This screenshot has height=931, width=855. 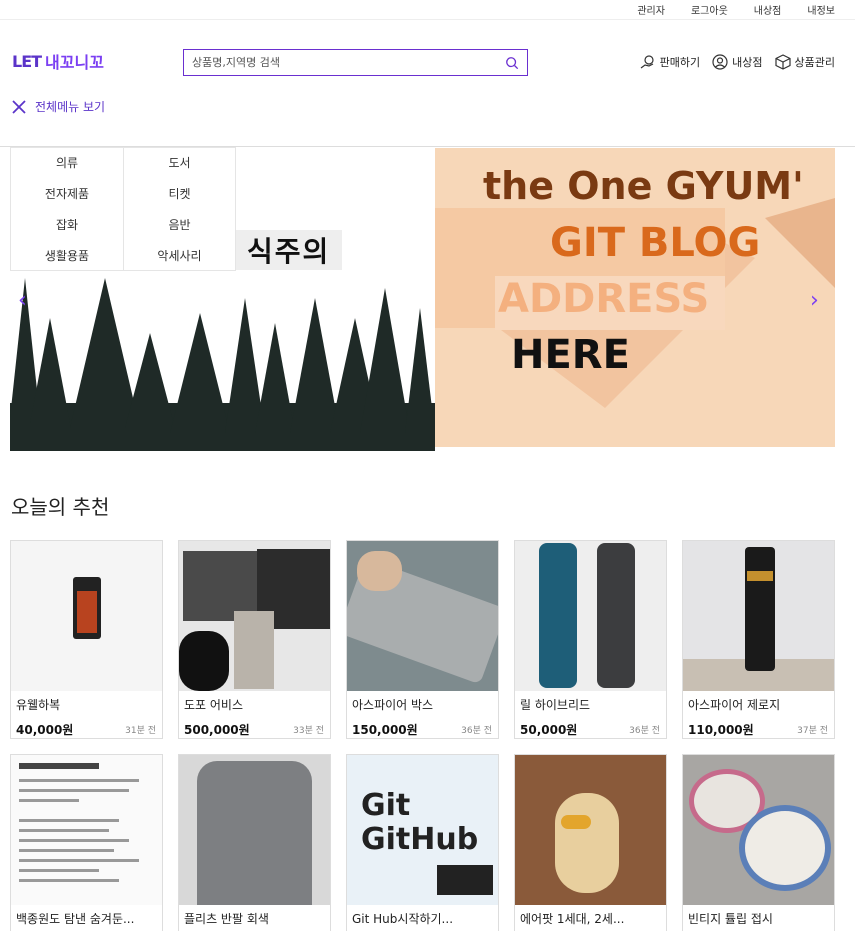 What do you see at coordinates (67, 163) in the screenshot?
I see `category-item-clothing: 의류` at bounding box center [67, 163].